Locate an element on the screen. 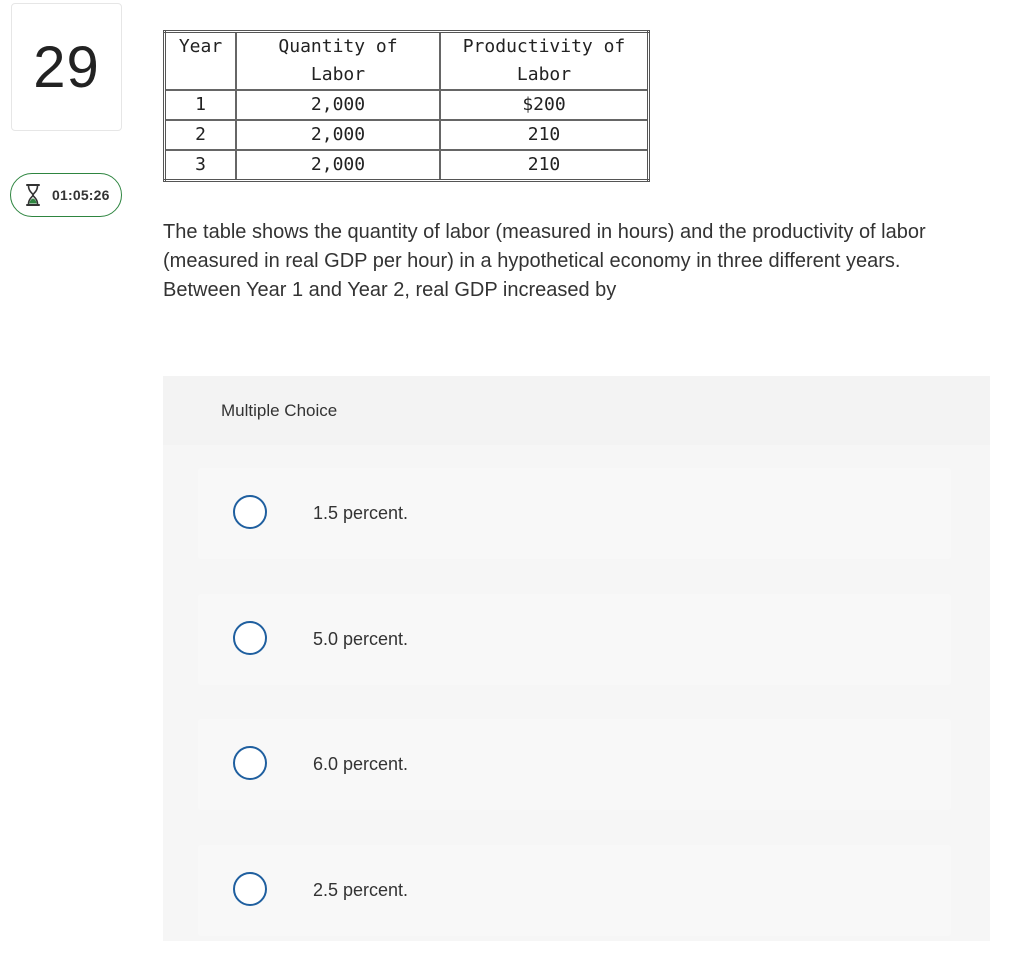 The image size is (1024, 953). table-header-cell: Quantity of Labor is located at coordinates (338, 60).